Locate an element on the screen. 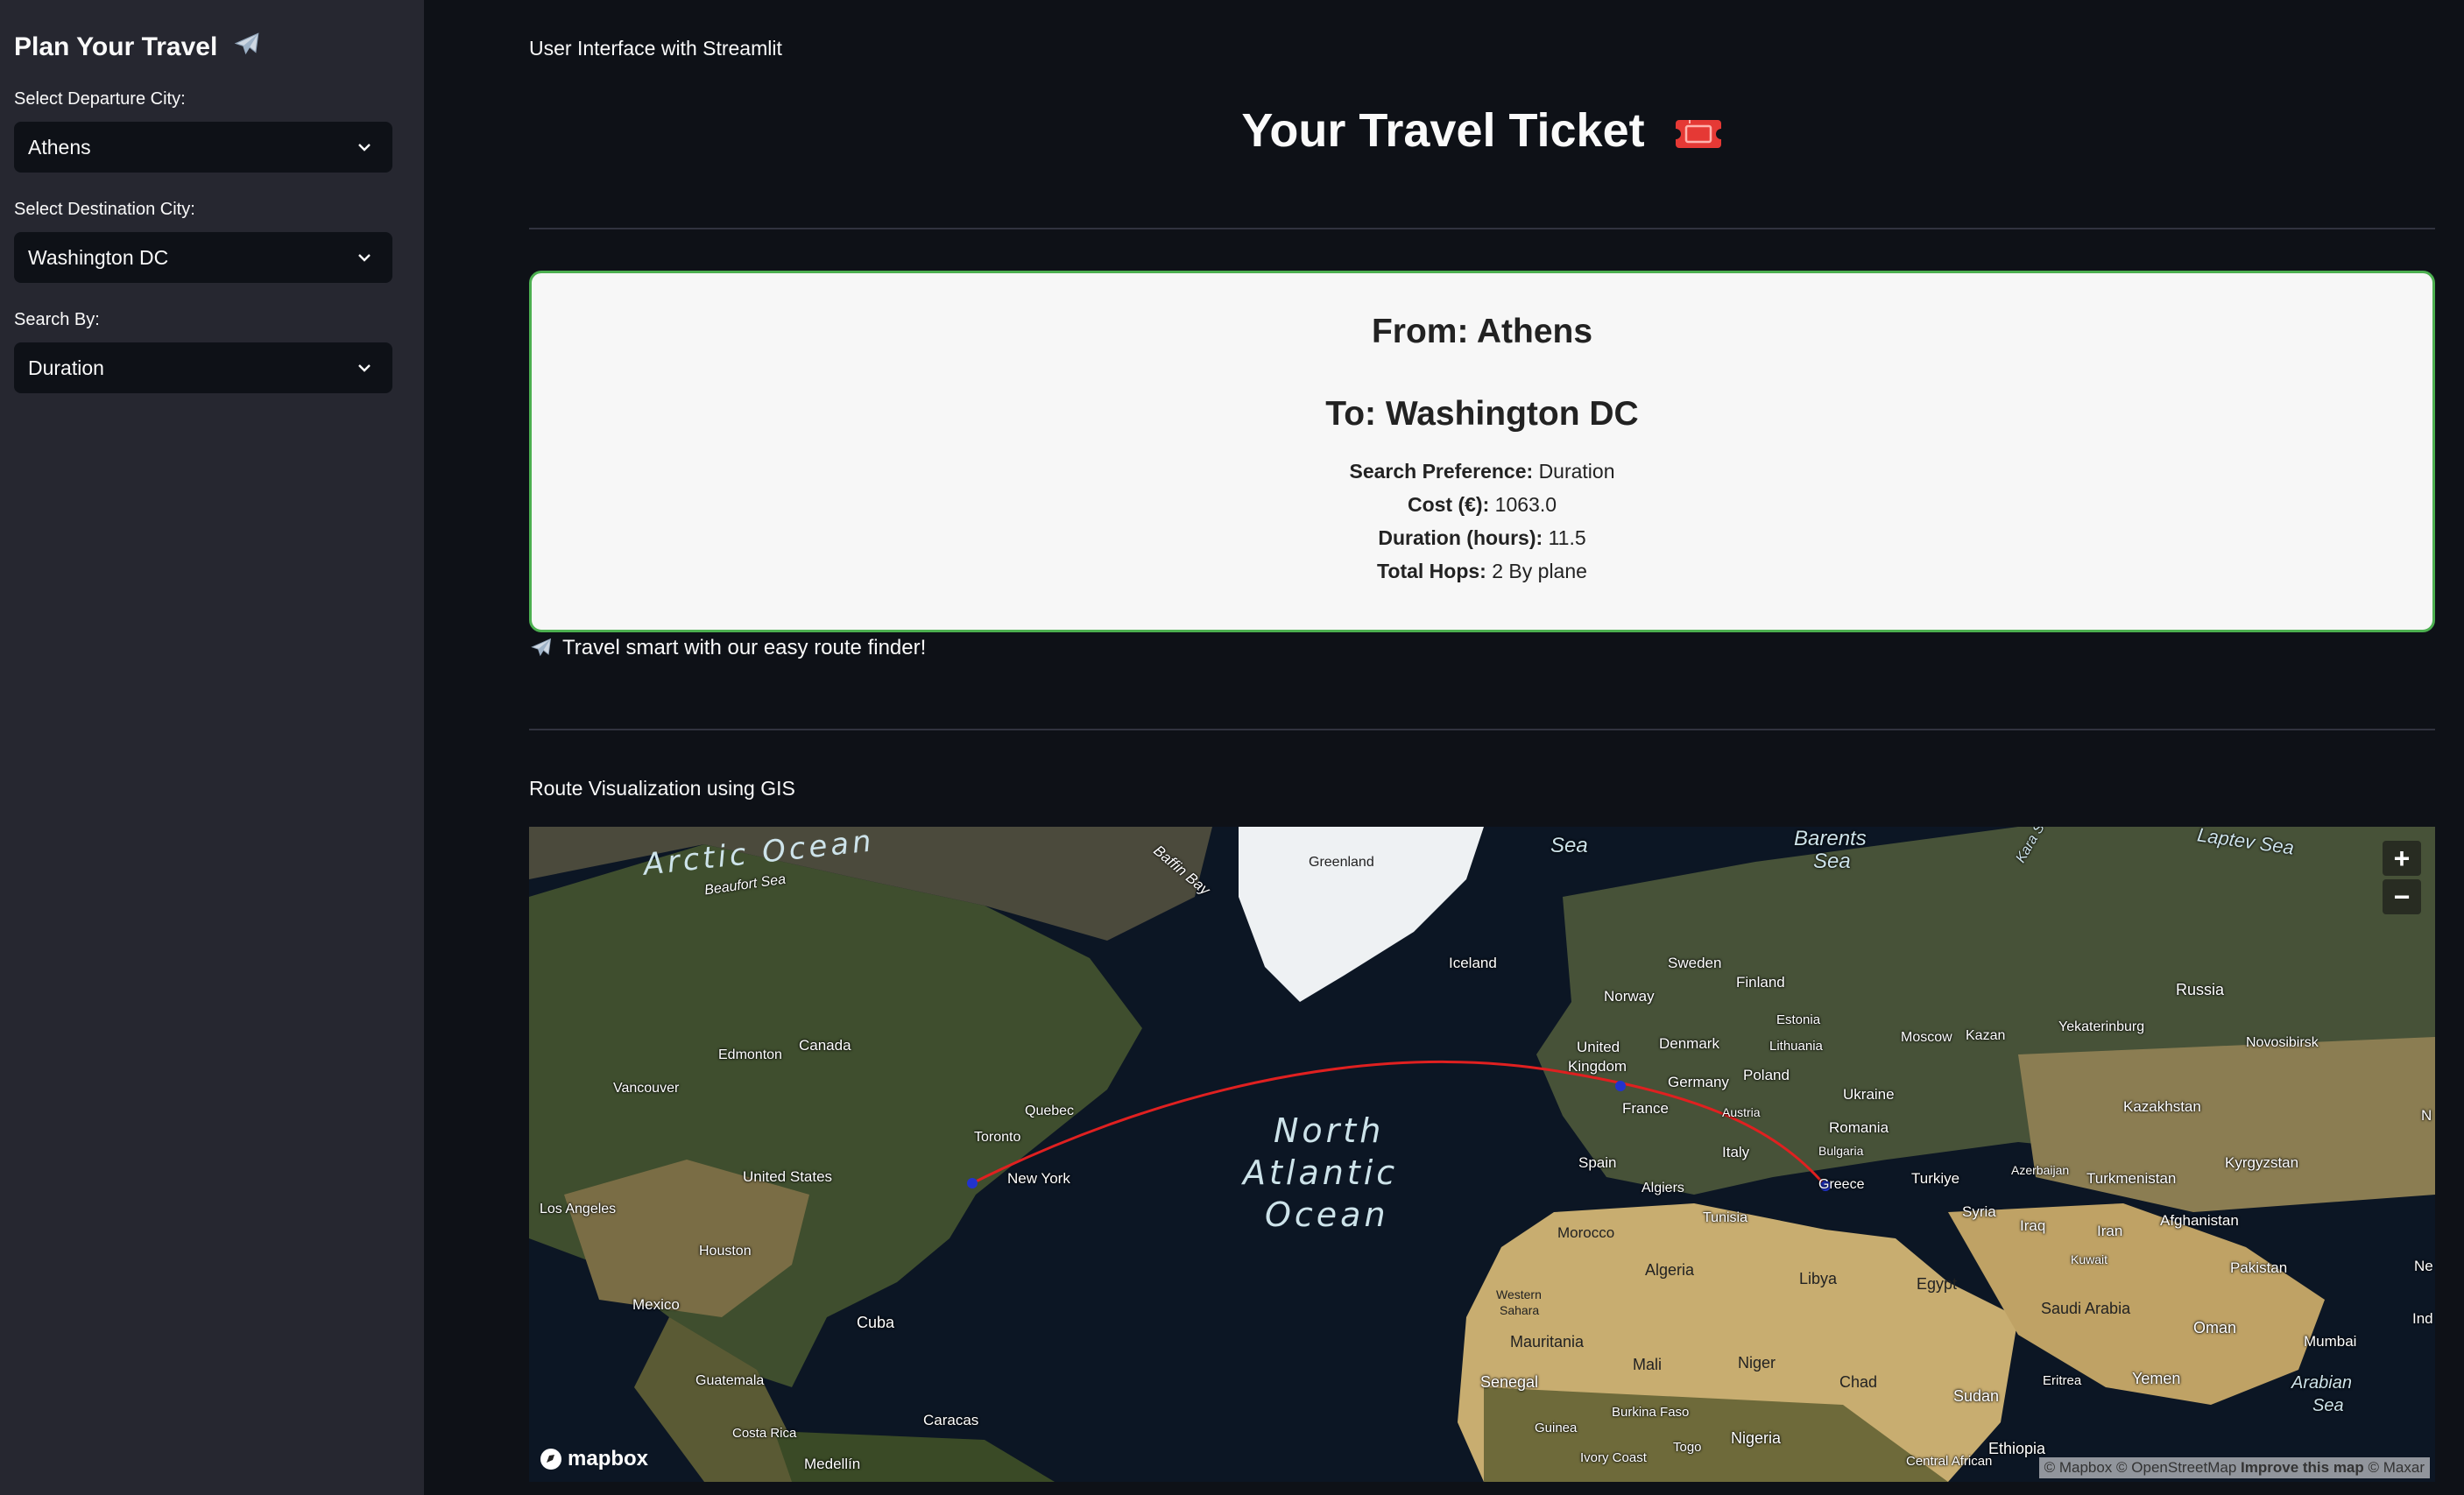 The image size is (2464, 1495). map-label: Algiers is located at coordinates (1663, 1188).